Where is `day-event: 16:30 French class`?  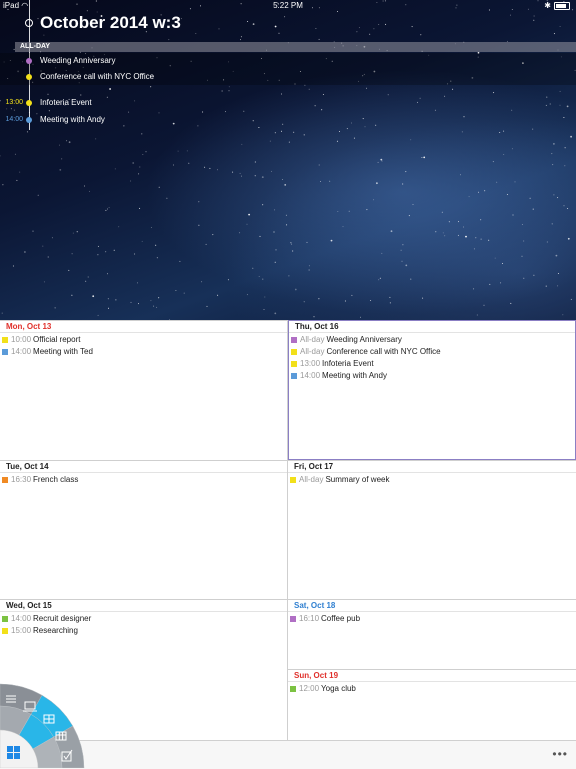
day-event: 16:30 French class is located at coordinates (143, 480).